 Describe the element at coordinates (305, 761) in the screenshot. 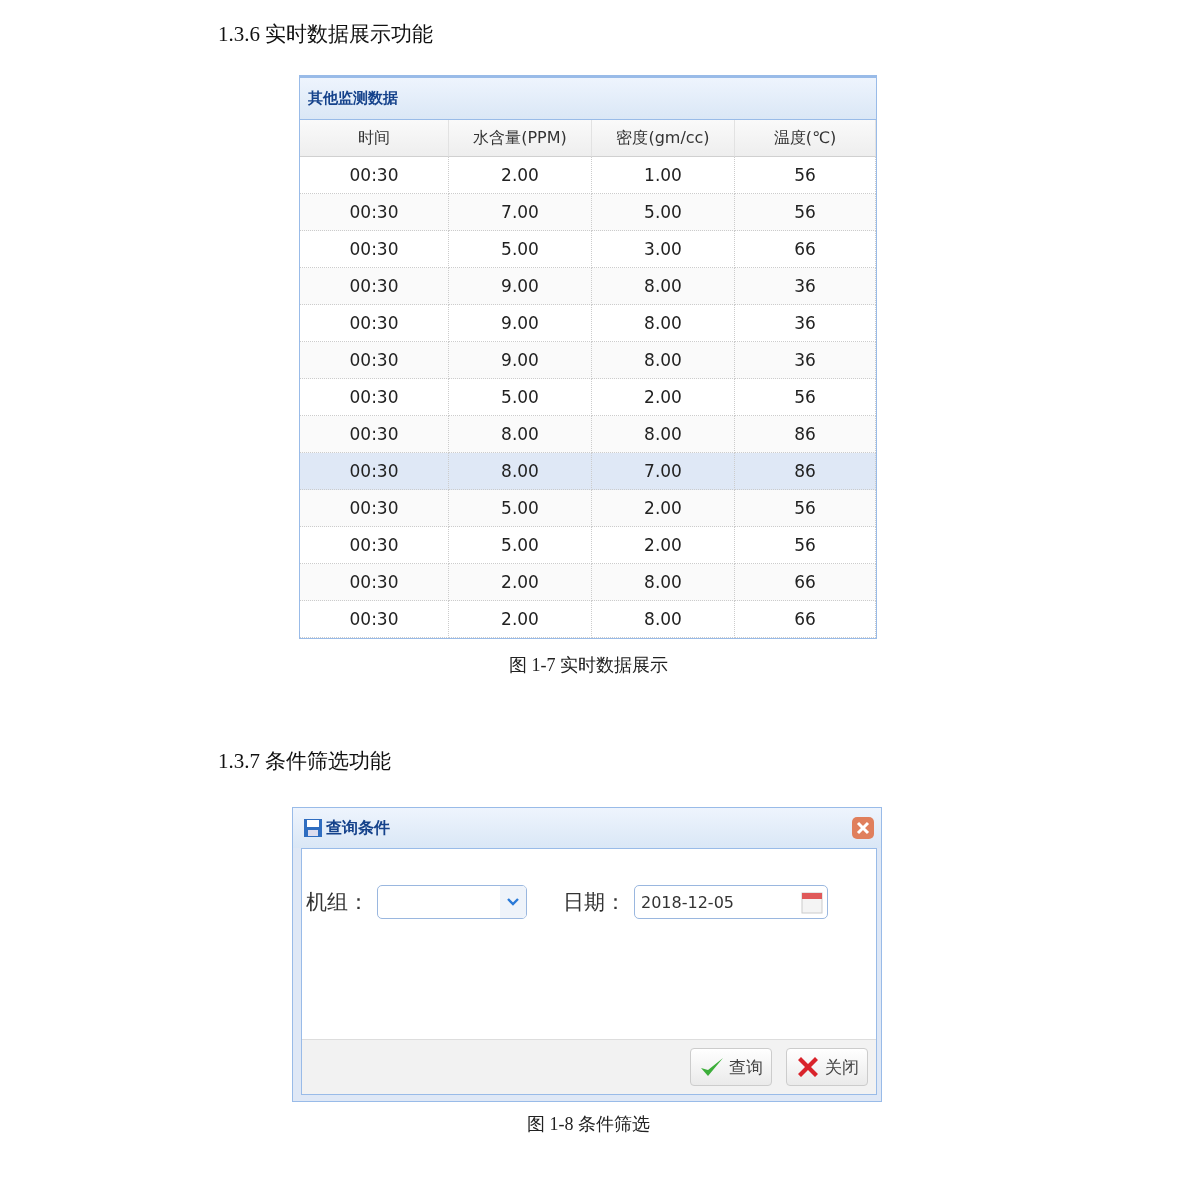

I see `section-heading: 1.3.7 条件筛选功能` at that location.